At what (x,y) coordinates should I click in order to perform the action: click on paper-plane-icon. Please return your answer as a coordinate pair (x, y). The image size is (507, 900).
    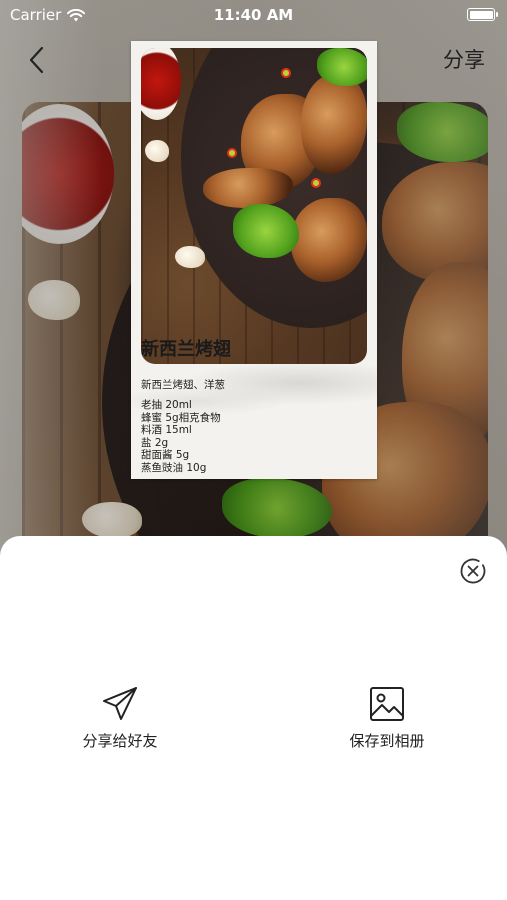
    Looking at the image, I should click on (120, 703).